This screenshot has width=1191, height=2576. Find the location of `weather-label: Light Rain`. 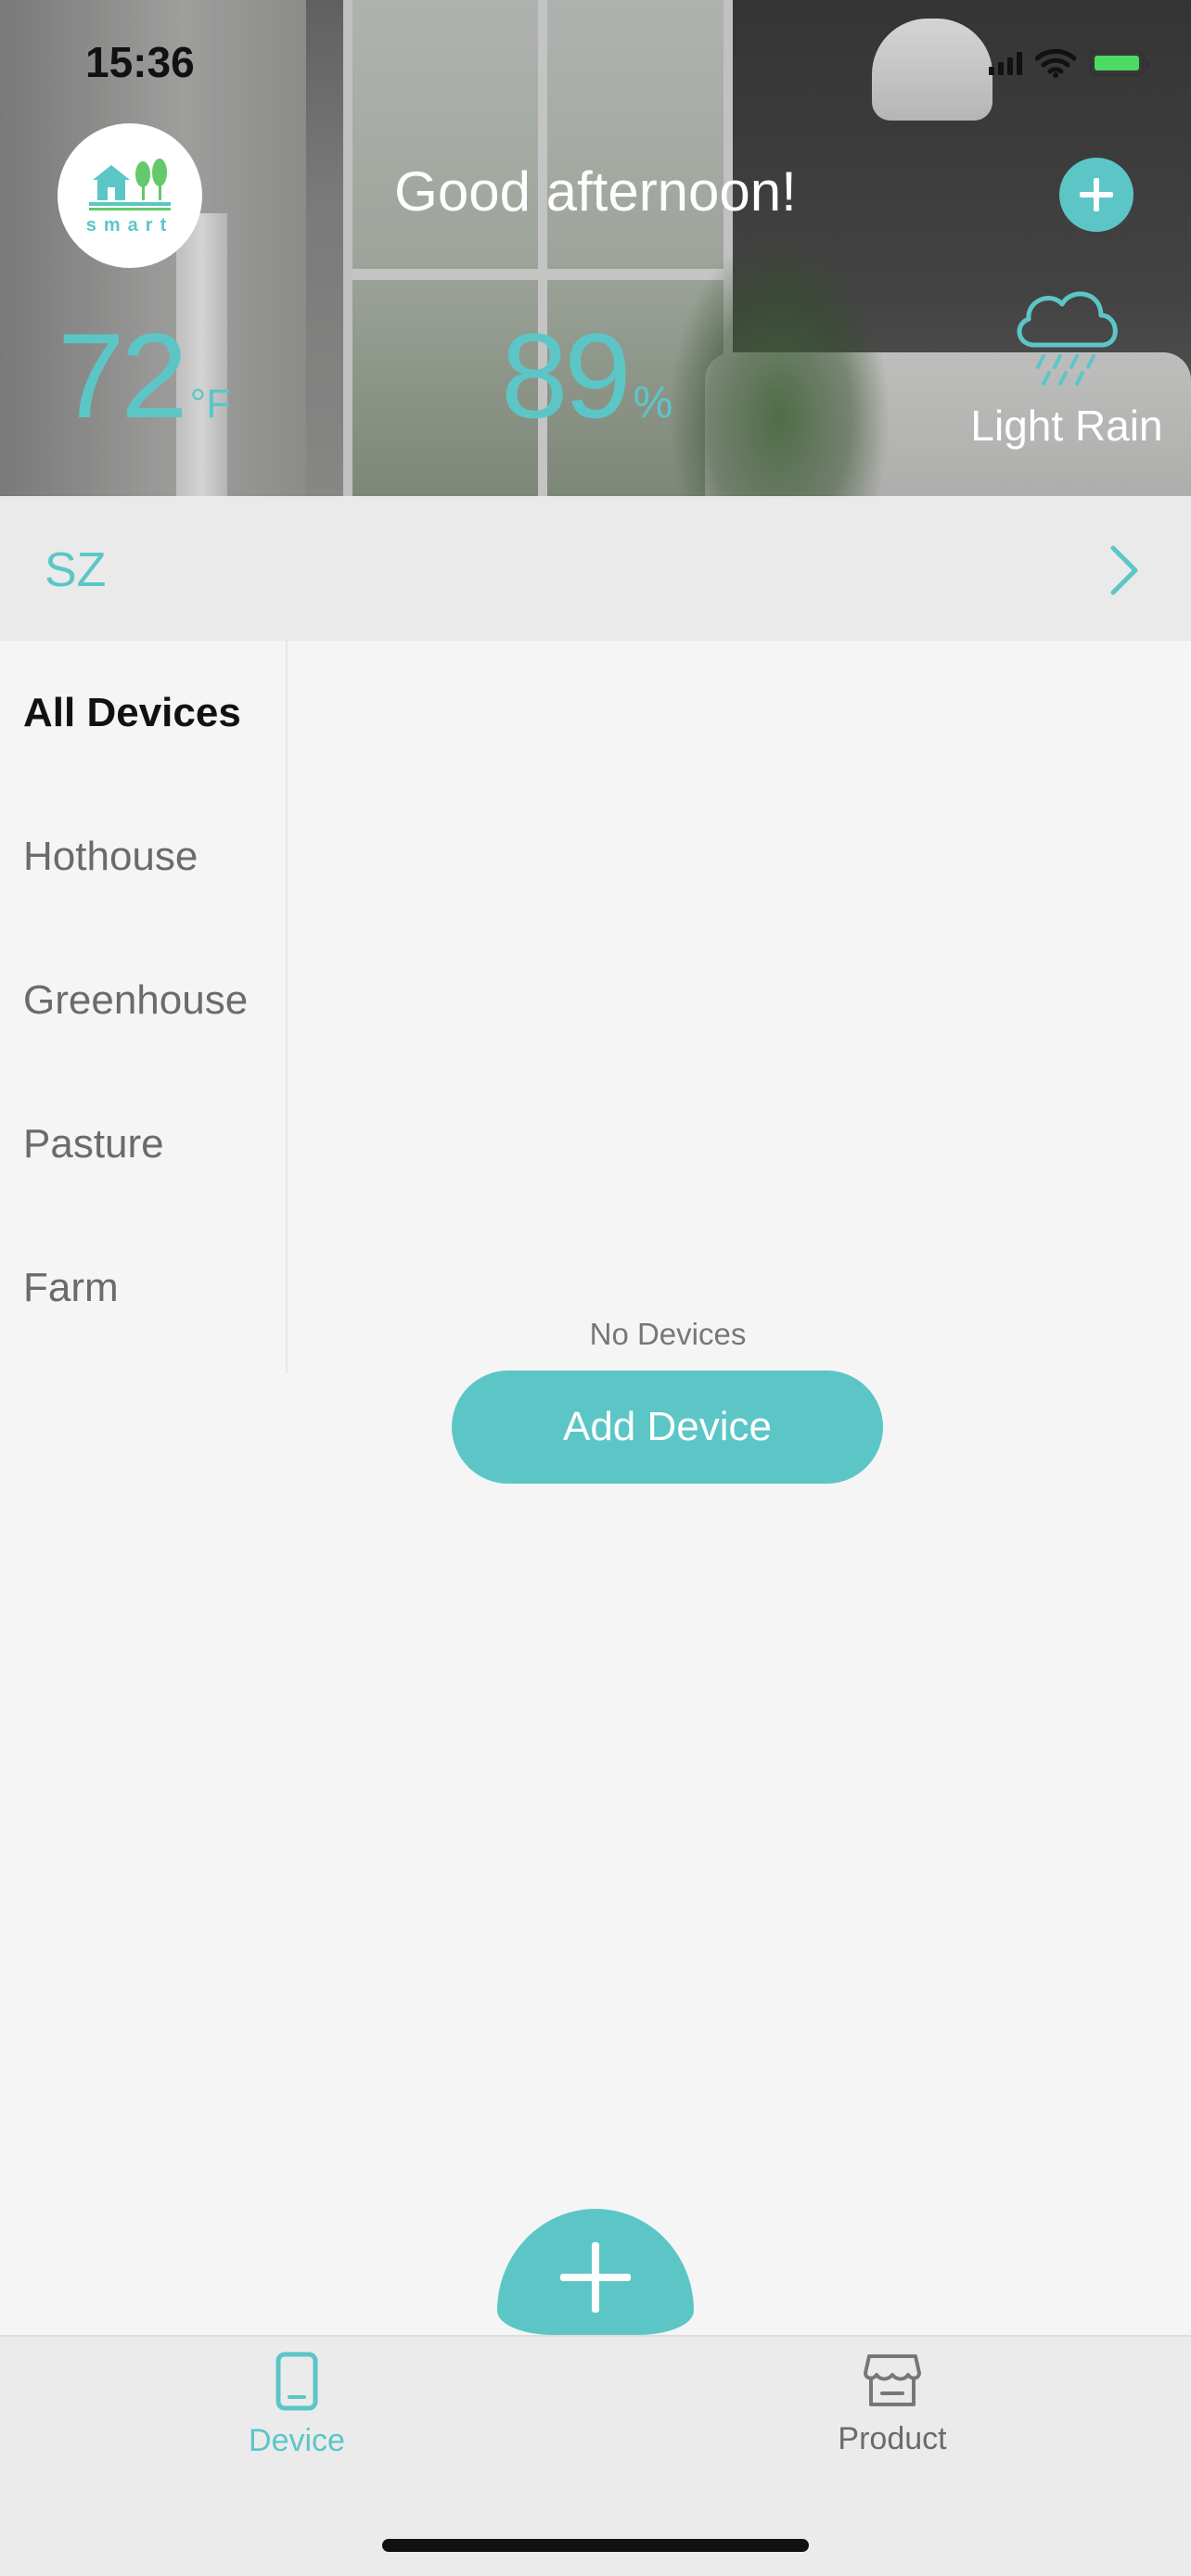

weather-label: Light Rain is located at coordinates (1066, 426).